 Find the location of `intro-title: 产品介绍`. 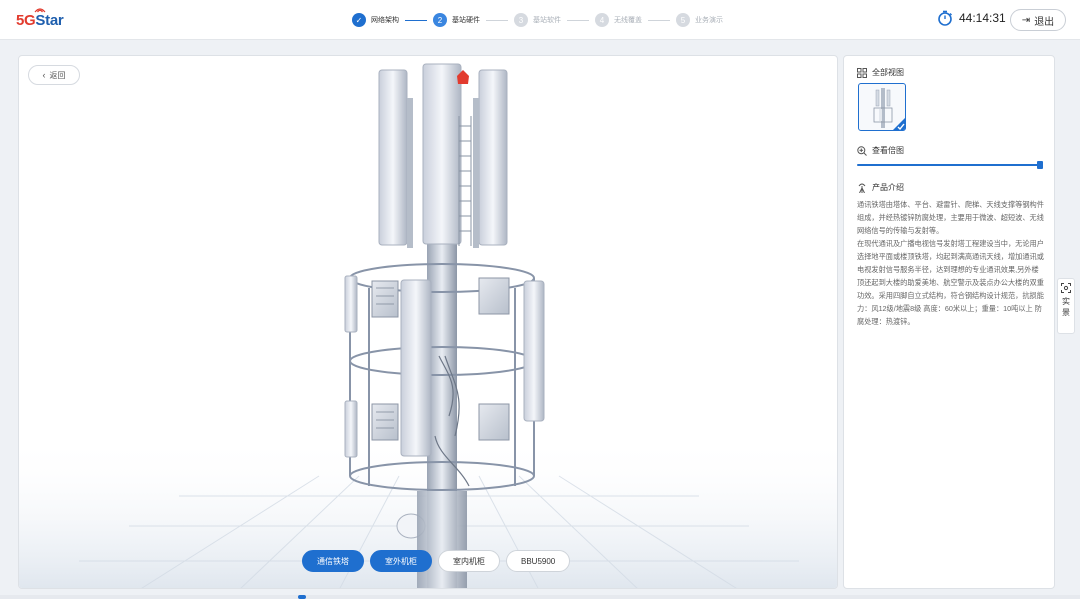

intro-title: 产品介绍 is located at coordinates (888, 187).